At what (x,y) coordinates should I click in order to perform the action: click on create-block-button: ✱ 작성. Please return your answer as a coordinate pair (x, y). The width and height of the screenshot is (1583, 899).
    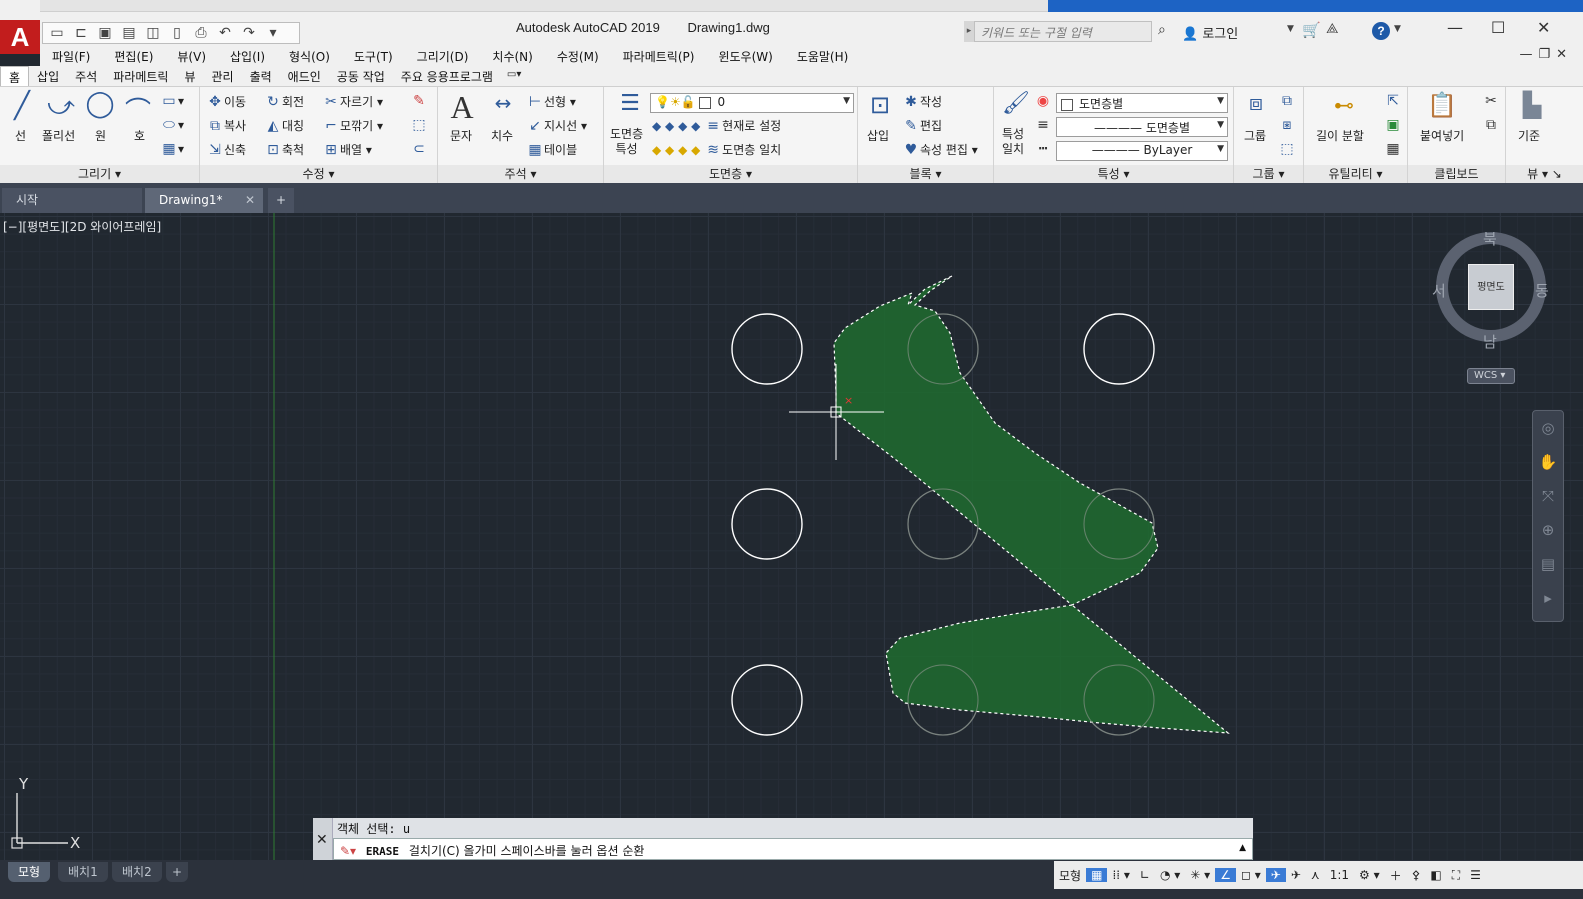
    Looking at the image, I should click on (922, 101).